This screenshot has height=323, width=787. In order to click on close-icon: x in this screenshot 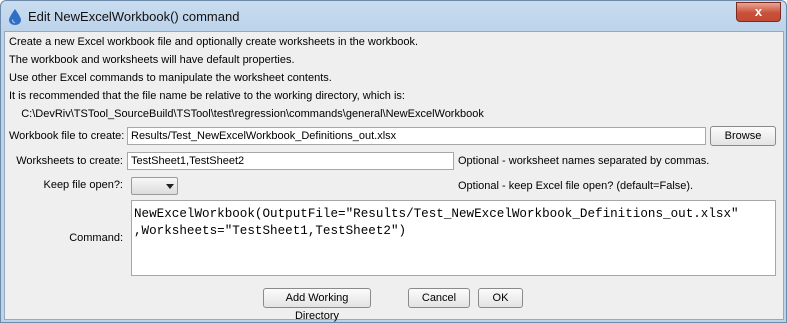, I will do `click(758, 11)`.